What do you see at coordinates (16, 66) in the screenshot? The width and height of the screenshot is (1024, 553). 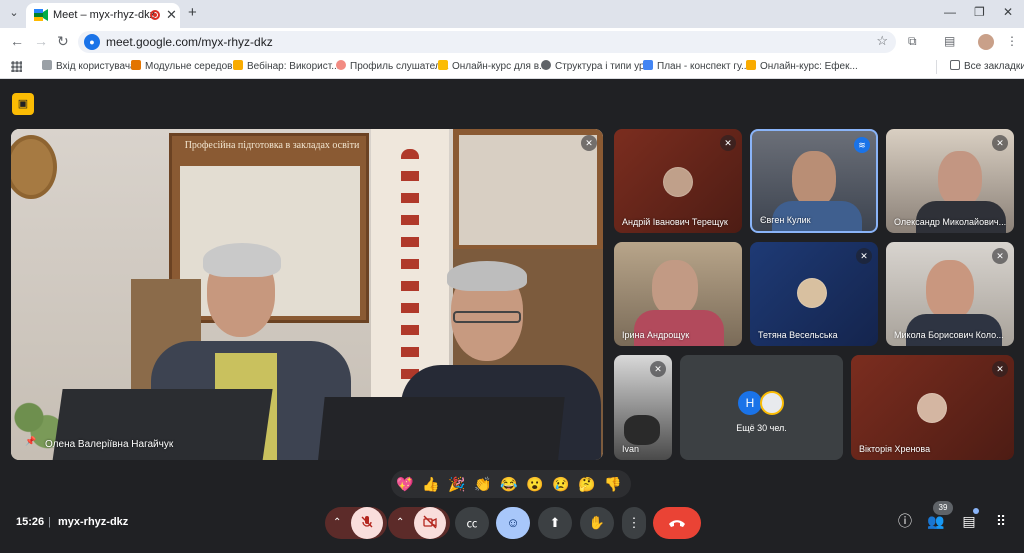 I see `apps-icon` at bounding box center [16, 66].